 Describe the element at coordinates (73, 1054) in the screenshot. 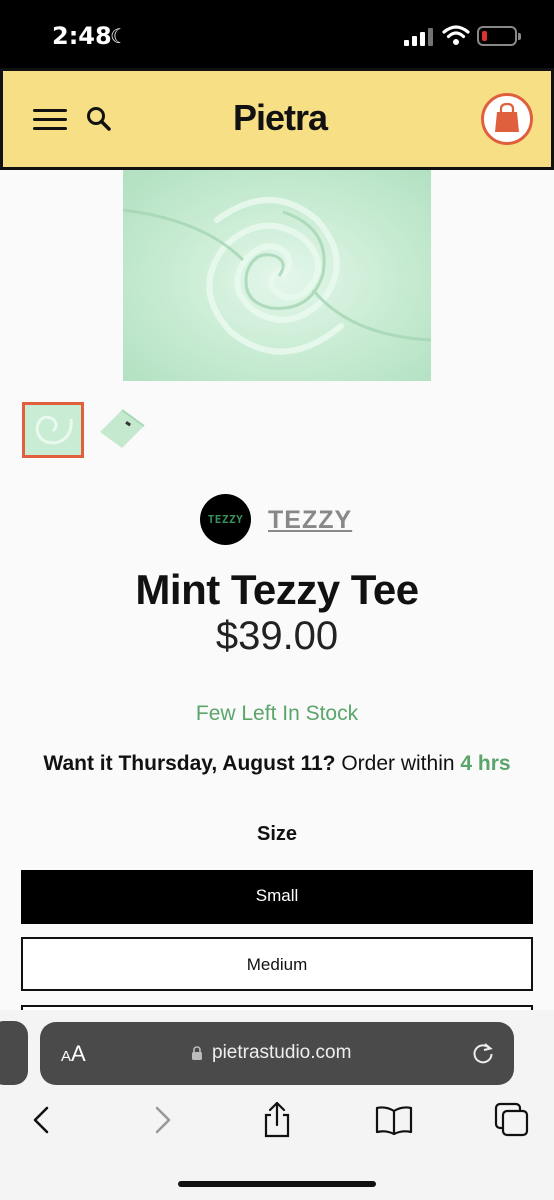

I see `reader-aa-button: AA` at that location.